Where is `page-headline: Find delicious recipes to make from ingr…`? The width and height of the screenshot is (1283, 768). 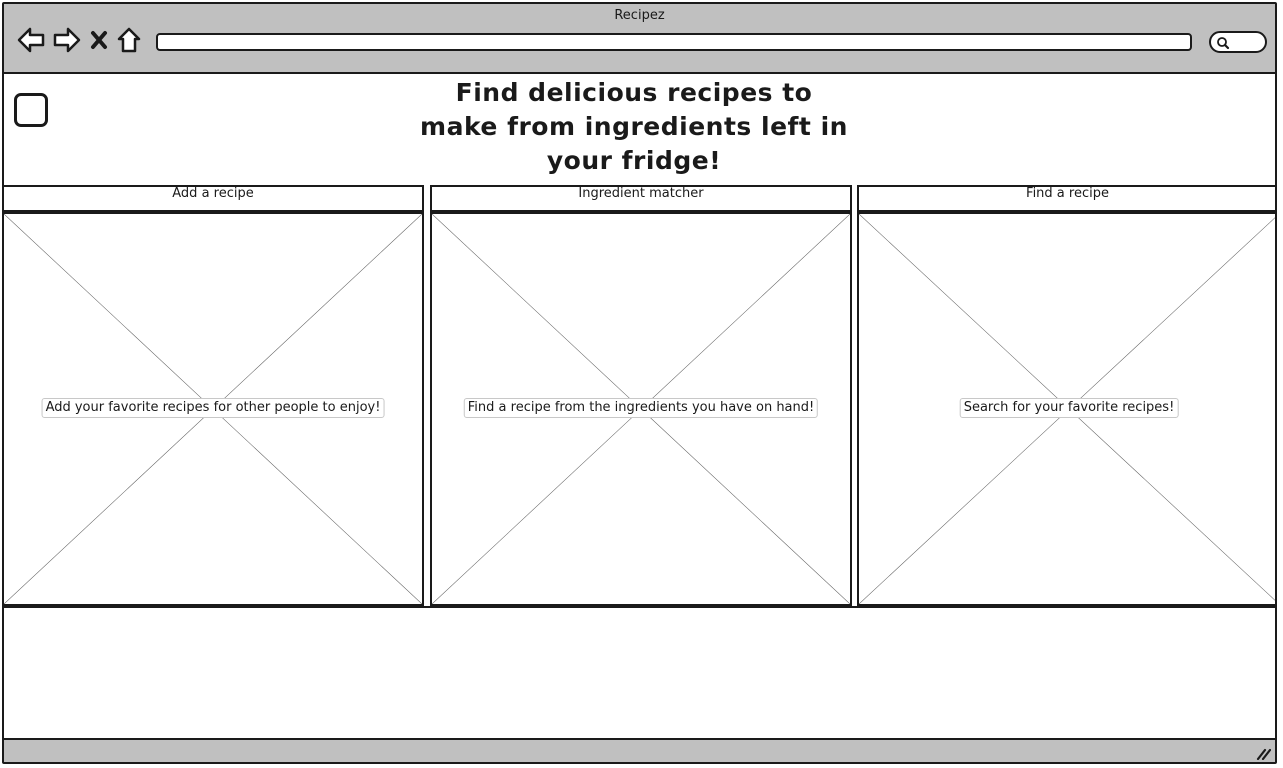
page-headline: Find delicious recipes to make from ingr… is located at coordinates (634, 126).